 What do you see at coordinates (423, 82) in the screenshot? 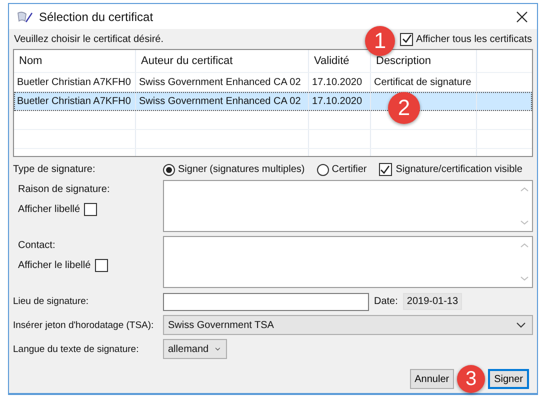
I see `table-cell: Certificat de signature` at bounding box center [423, 82].